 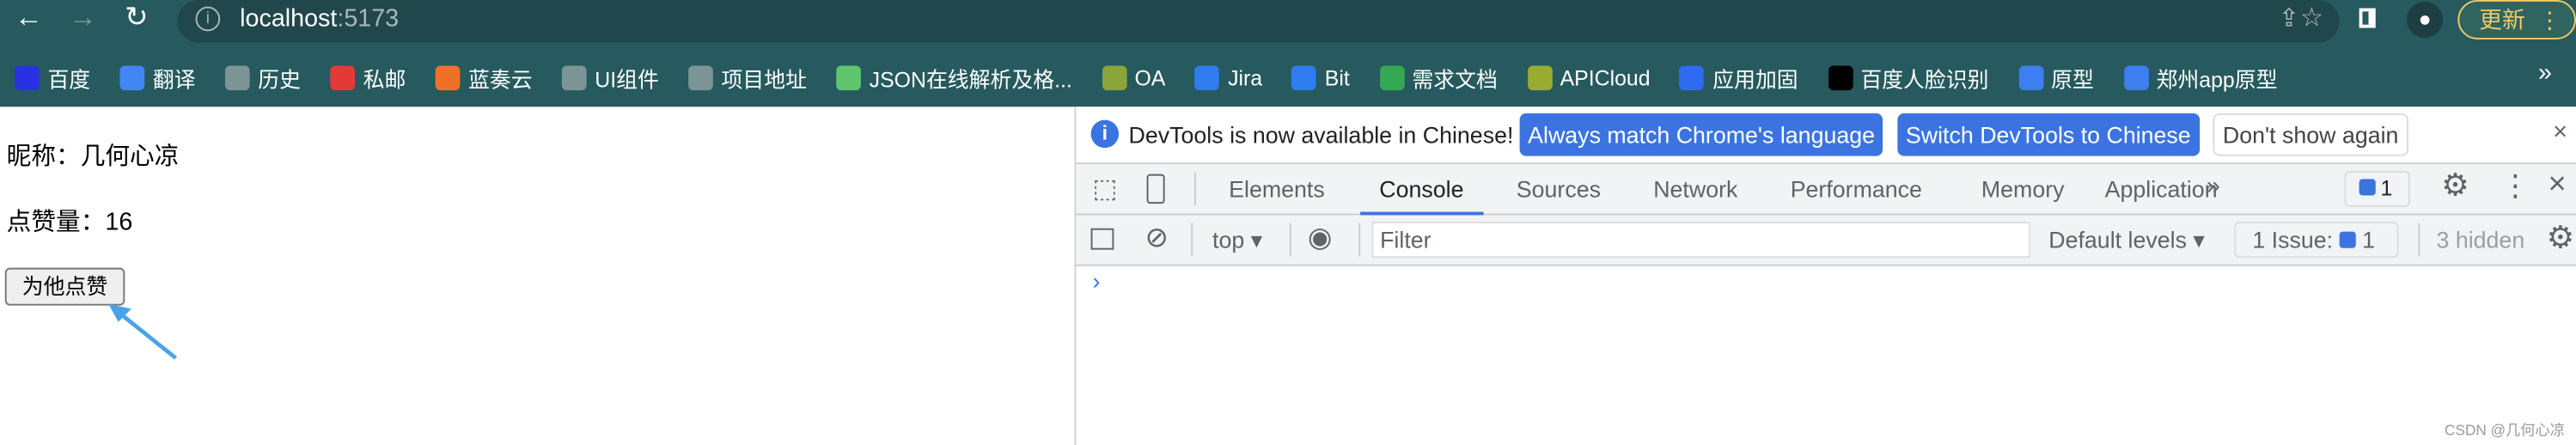 I want to click on bookmark-item: 蓝奏云, so click(x=484, y=77).